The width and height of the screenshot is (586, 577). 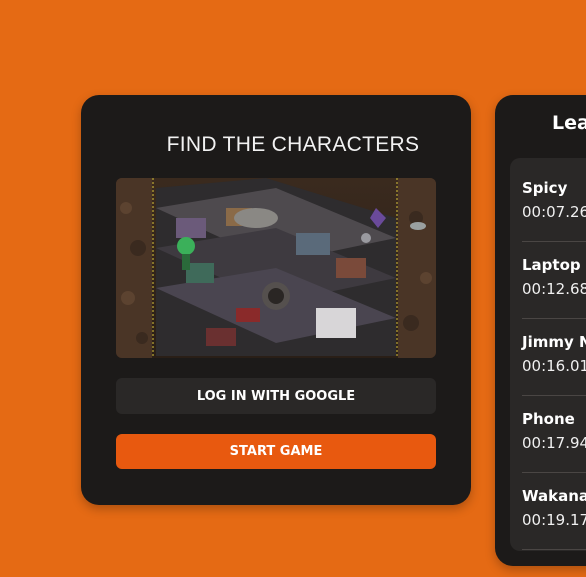 What do you see at coordinates (554, 342) in the screenshot?
I see `player-name: Jimmy N` at bounding box center [554, 342].